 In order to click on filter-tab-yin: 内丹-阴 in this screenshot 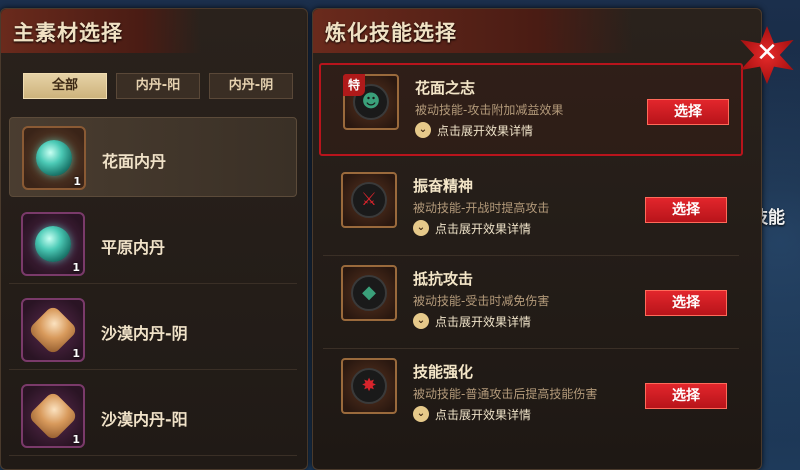, I will do `click(251, 86)`.